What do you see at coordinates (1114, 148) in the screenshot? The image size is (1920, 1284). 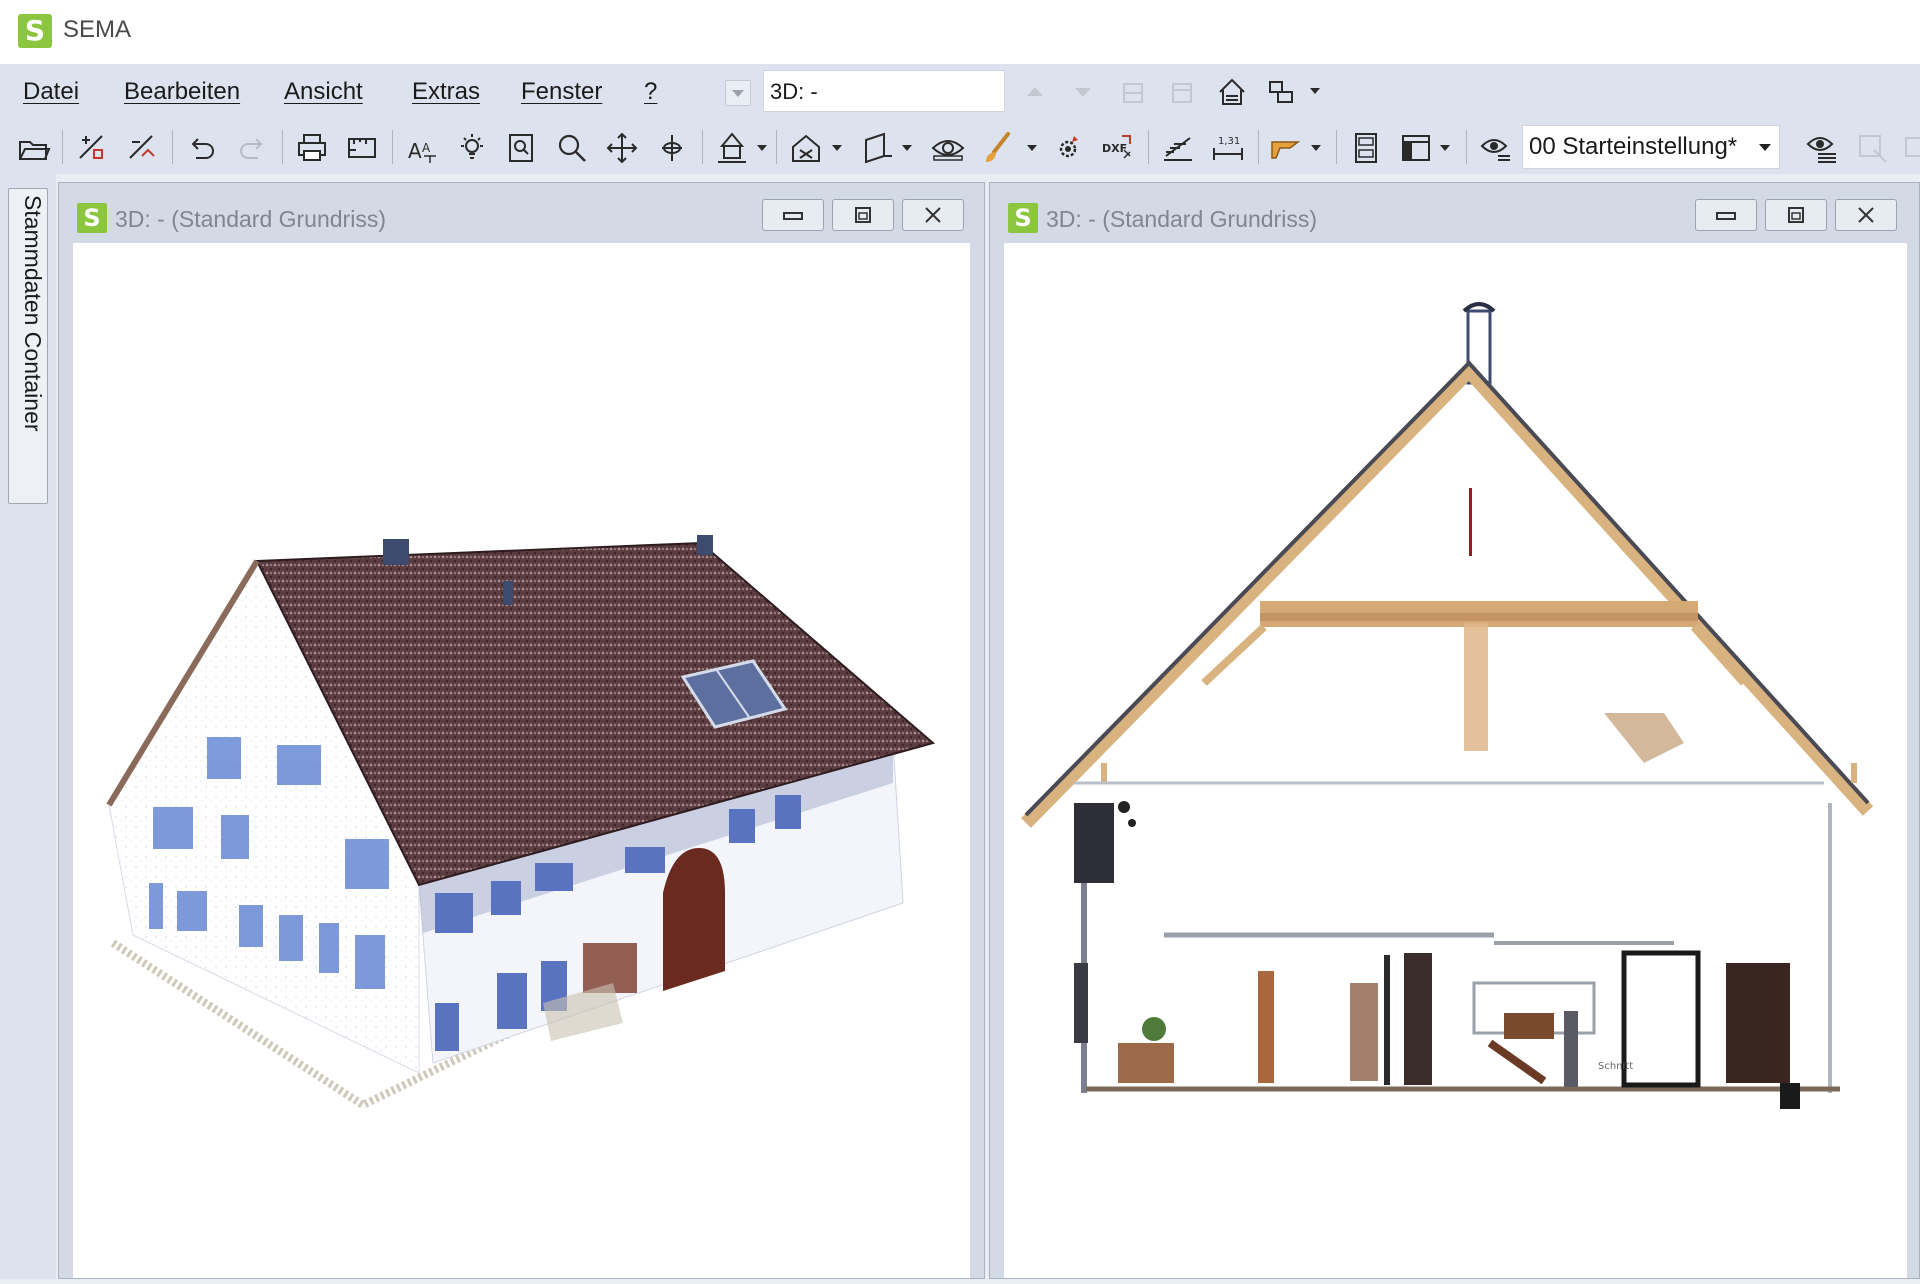 I see `svg-text: DXF` at bounding box center [1114, 148].